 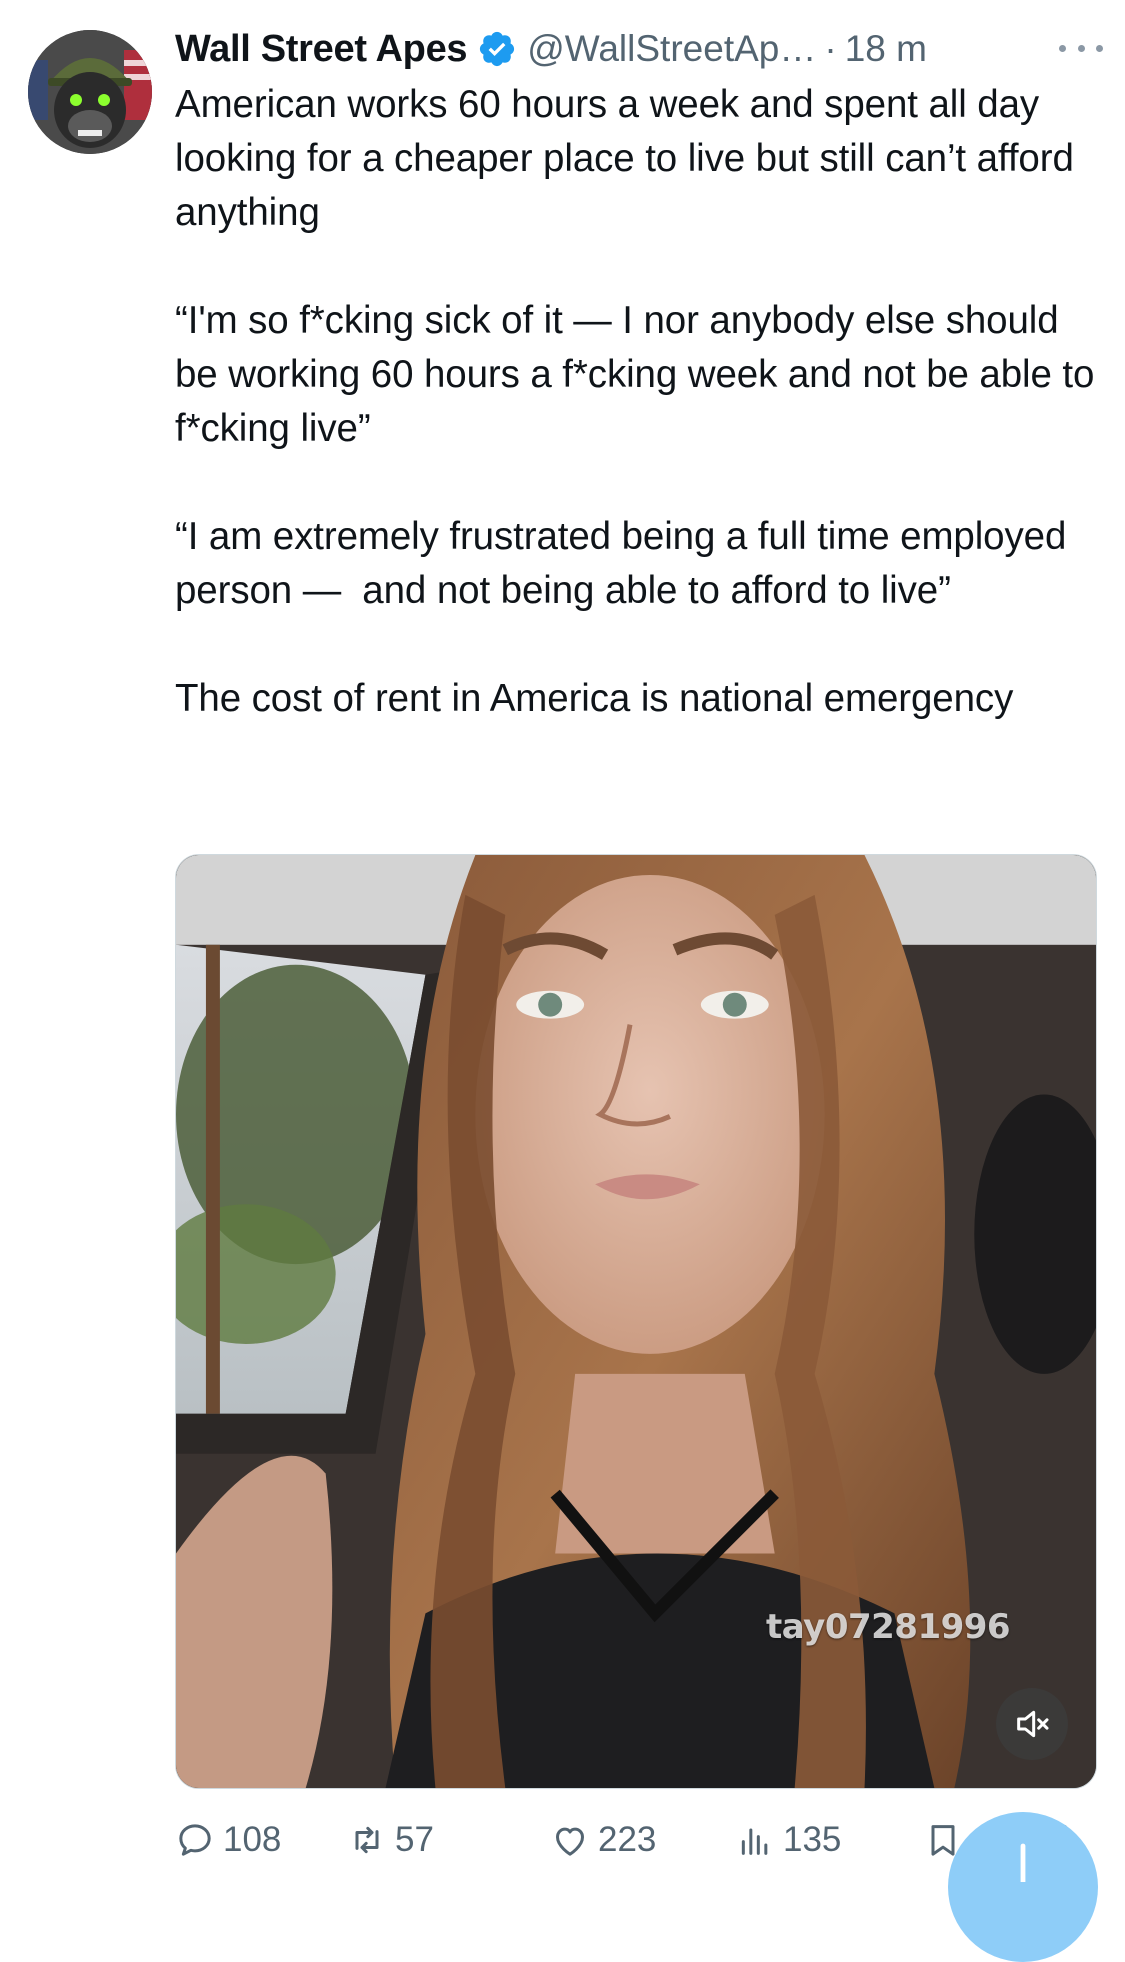 I want to click on tweet-timestamp: 18 m, so click(x=886, y=49).